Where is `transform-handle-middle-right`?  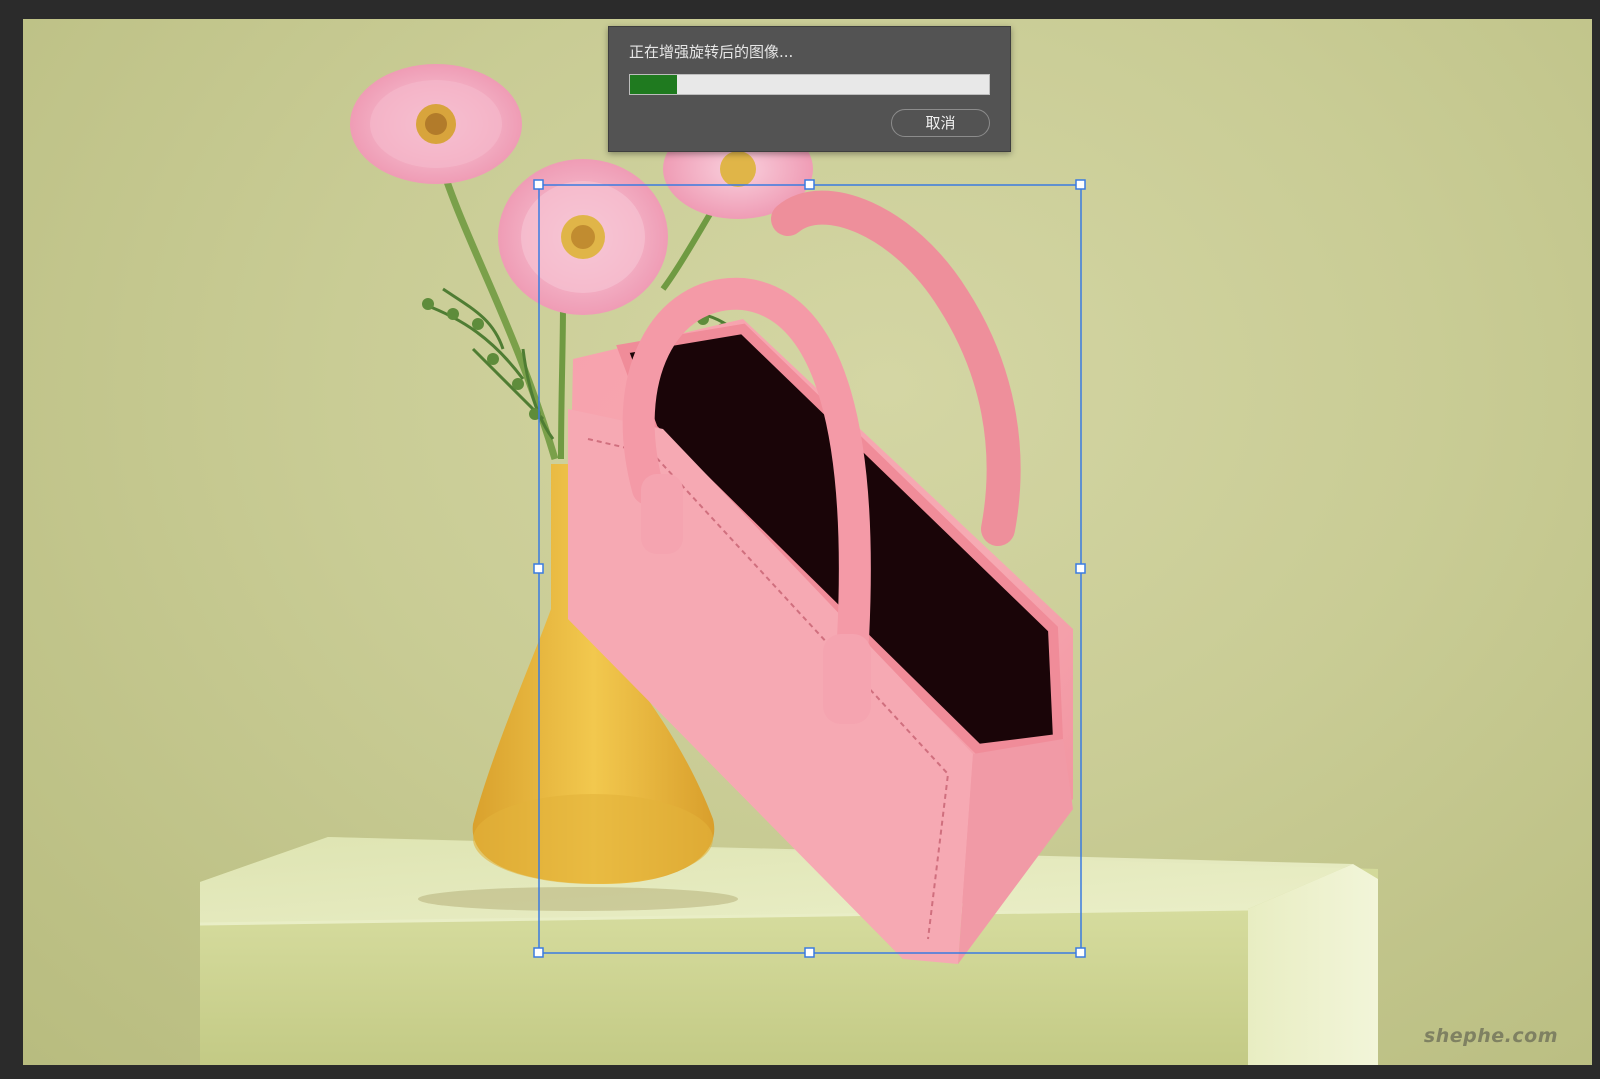 transform-handle-middle-right is located at coordinates (1080, 568).